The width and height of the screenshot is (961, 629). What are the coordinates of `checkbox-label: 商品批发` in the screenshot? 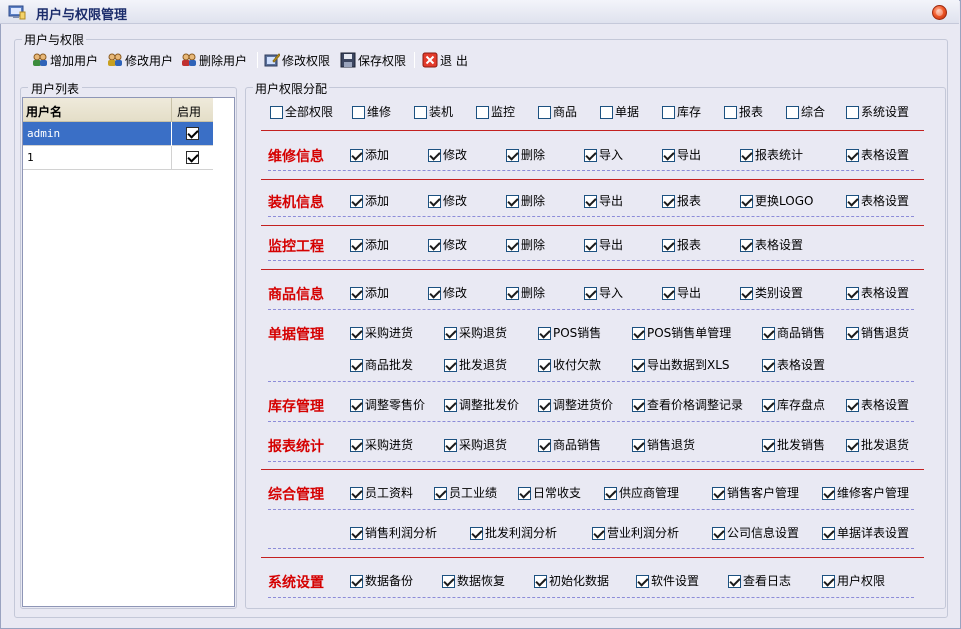 It's located at (389, 365).